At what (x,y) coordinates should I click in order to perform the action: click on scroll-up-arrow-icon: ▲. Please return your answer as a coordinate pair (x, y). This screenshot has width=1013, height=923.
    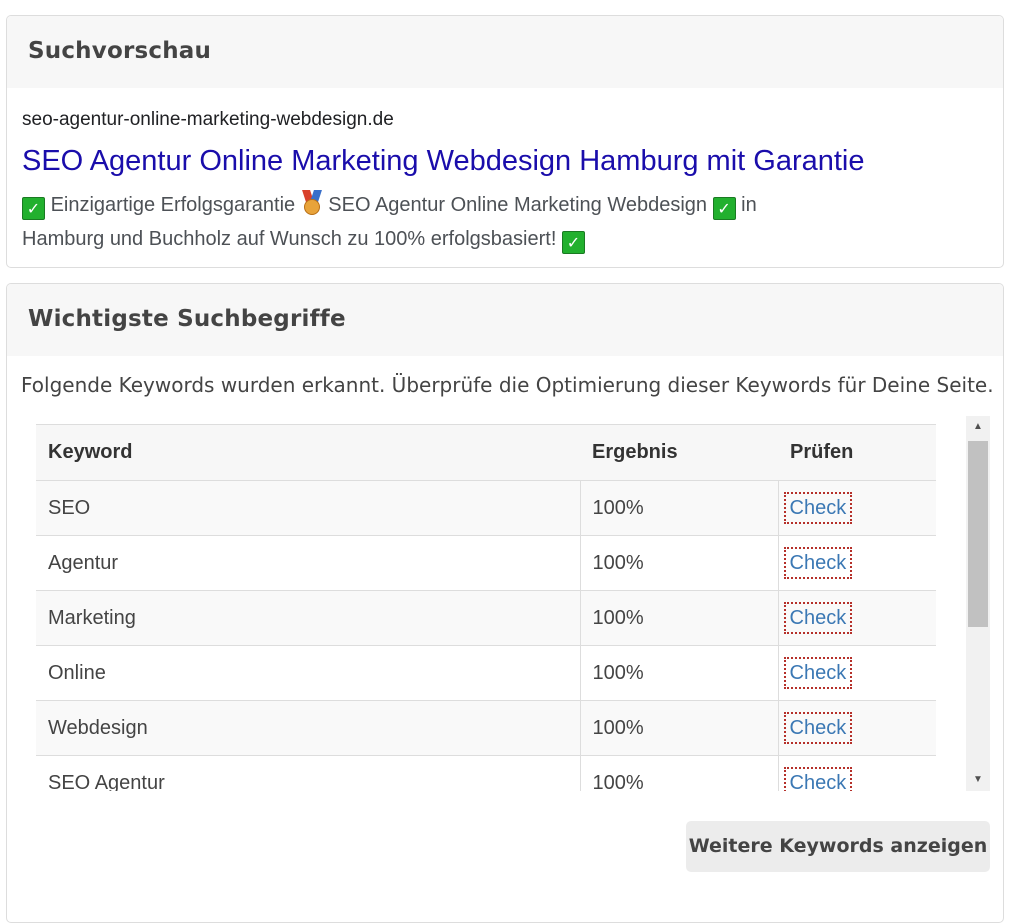
    Looking at the image, I should click on (978, 427).